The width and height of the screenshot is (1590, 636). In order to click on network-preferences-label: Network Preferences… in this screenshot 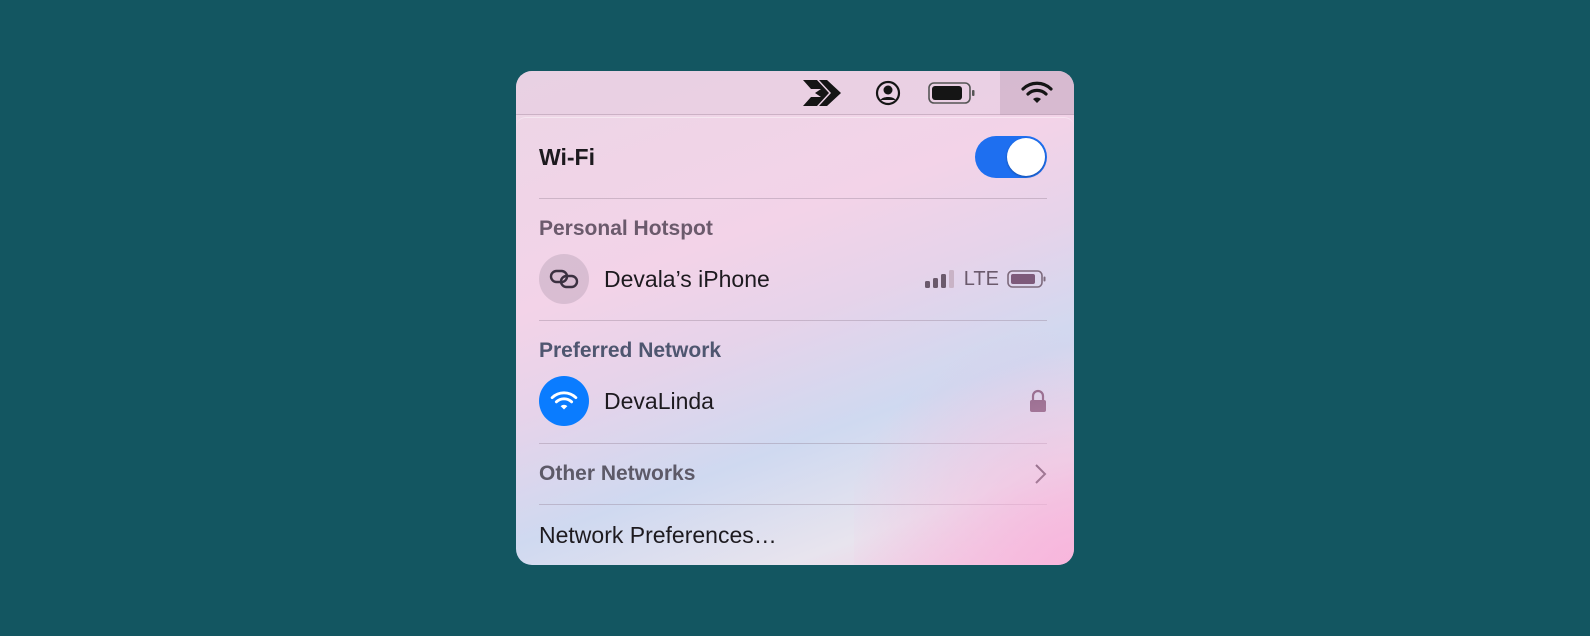, I will do `click(658, 534)`.